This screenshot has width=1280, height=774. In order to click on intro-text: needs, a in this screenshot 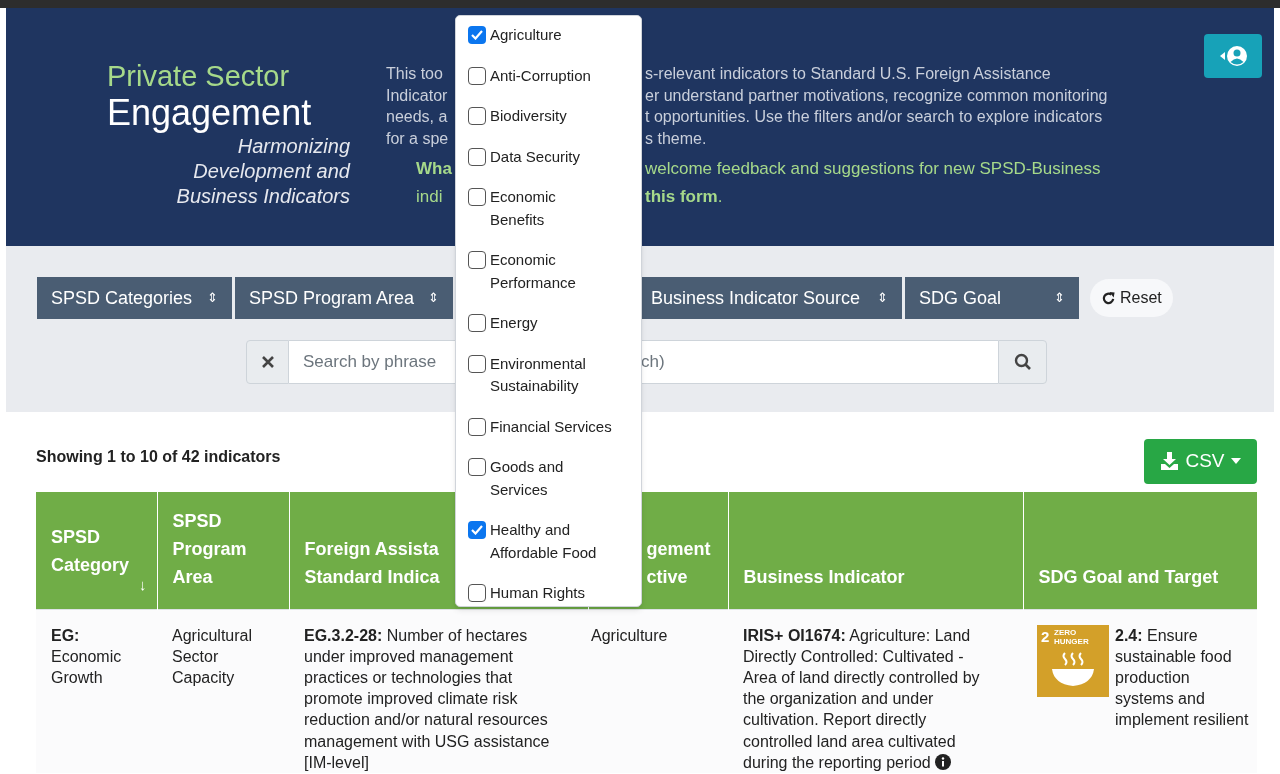, I will do `click(417, 117)`.